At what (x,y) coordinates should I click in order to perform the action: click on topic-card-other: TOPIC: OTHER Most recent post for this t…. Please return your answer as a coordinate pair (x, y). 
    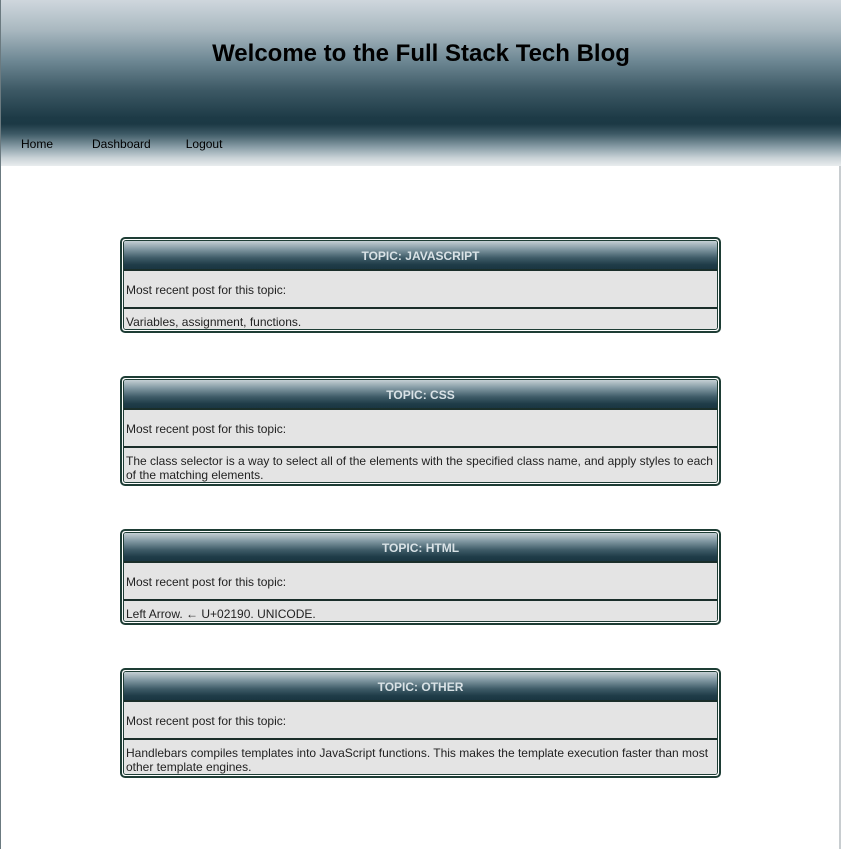
    Looking at the image, I should click on (420, 723).